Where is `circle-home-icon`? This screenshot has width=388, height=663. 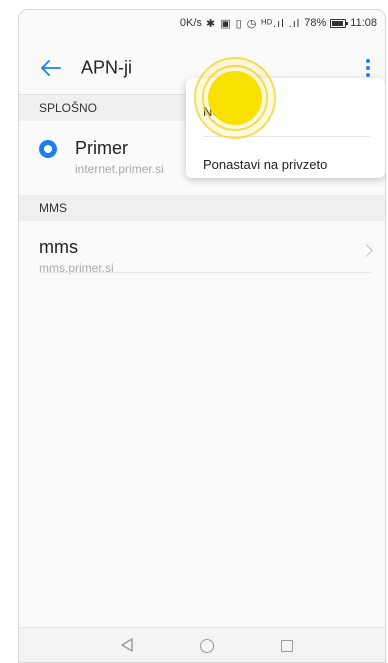
circle-home-icon is located at coordinates (207, 646).